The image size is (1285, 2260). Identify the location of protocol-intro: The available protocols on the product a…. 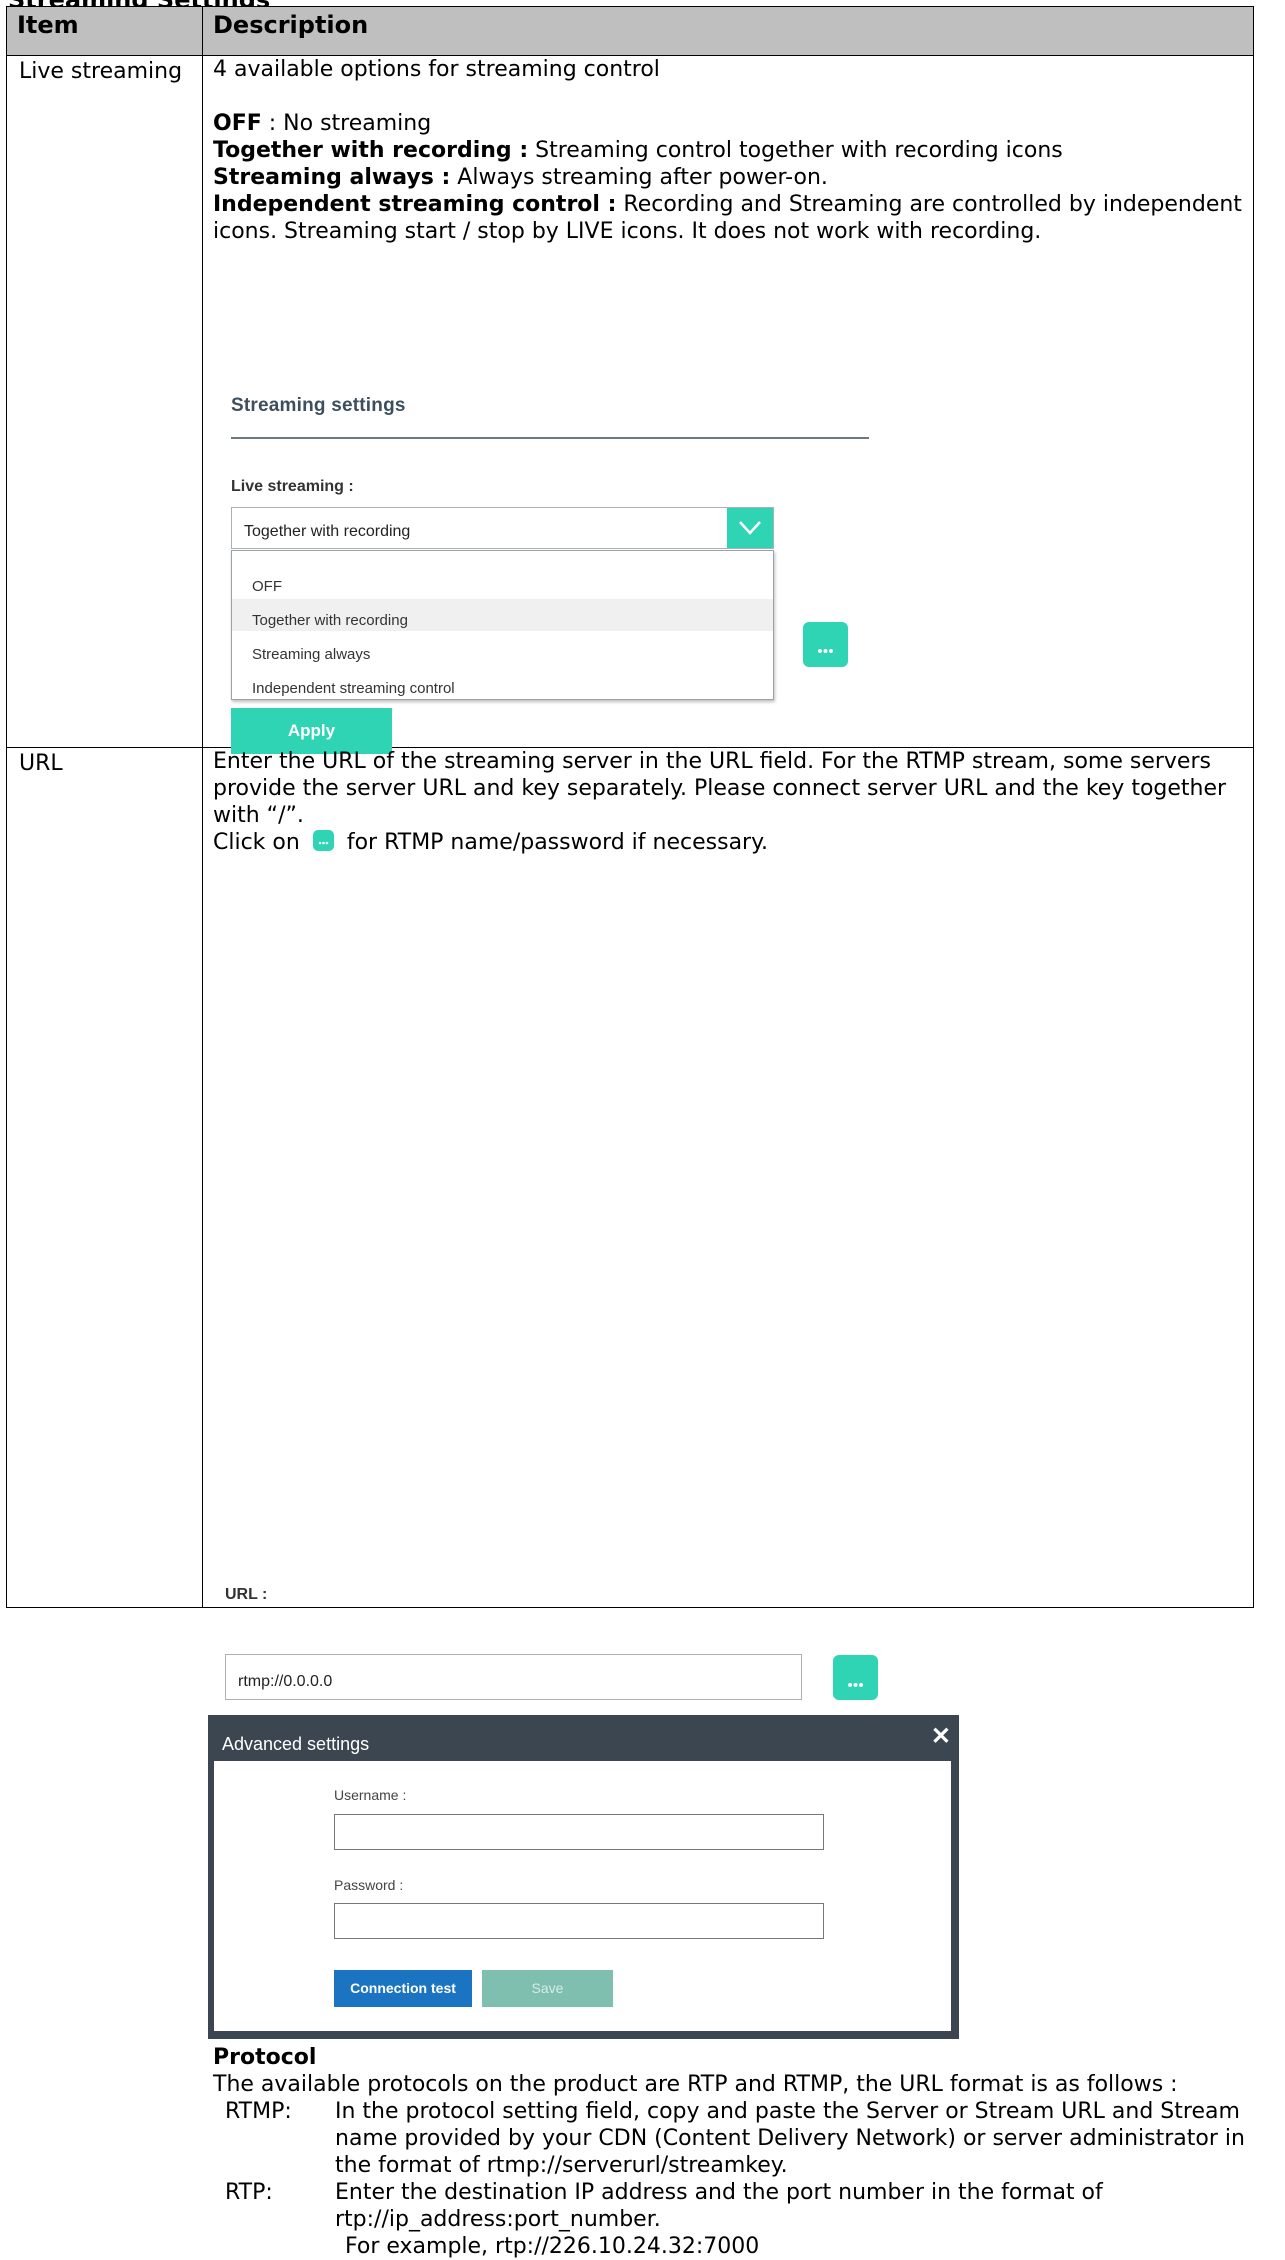
(695, 2084).